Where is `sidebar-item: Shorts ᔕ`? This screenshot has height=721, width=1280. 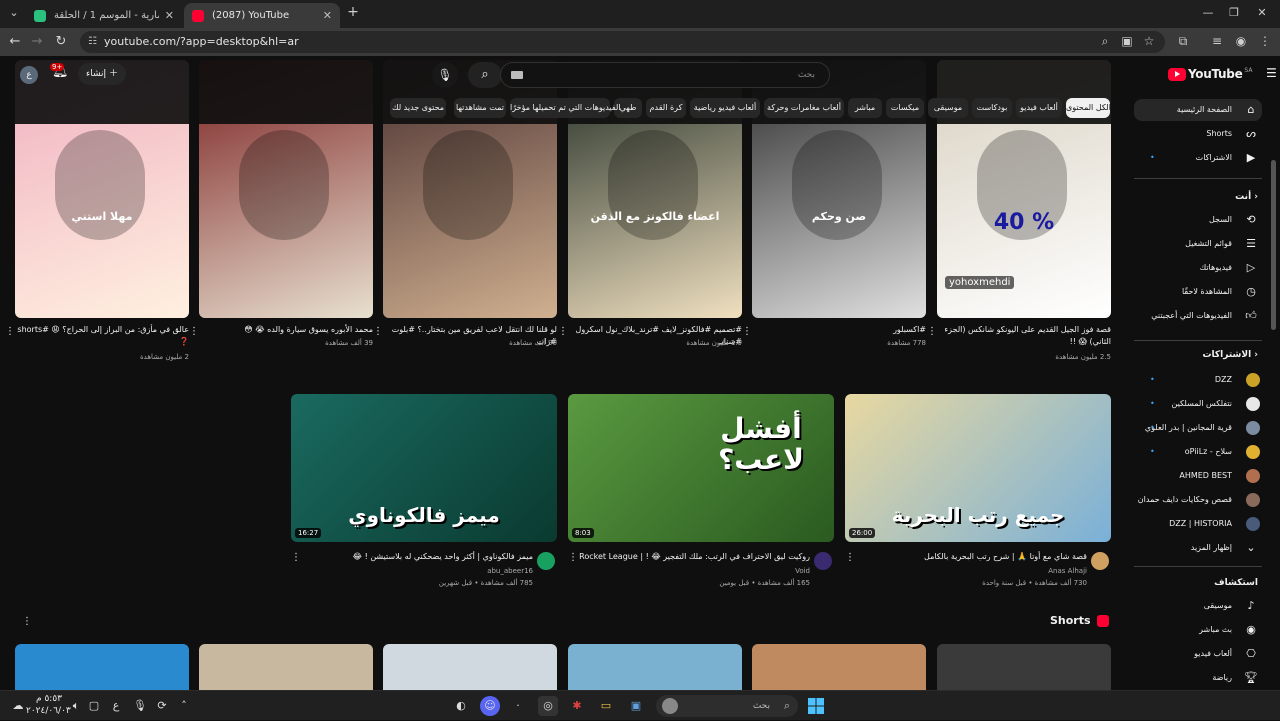
sidebar-item: Shorts ᔕ is located at coordinates (1198, 134).